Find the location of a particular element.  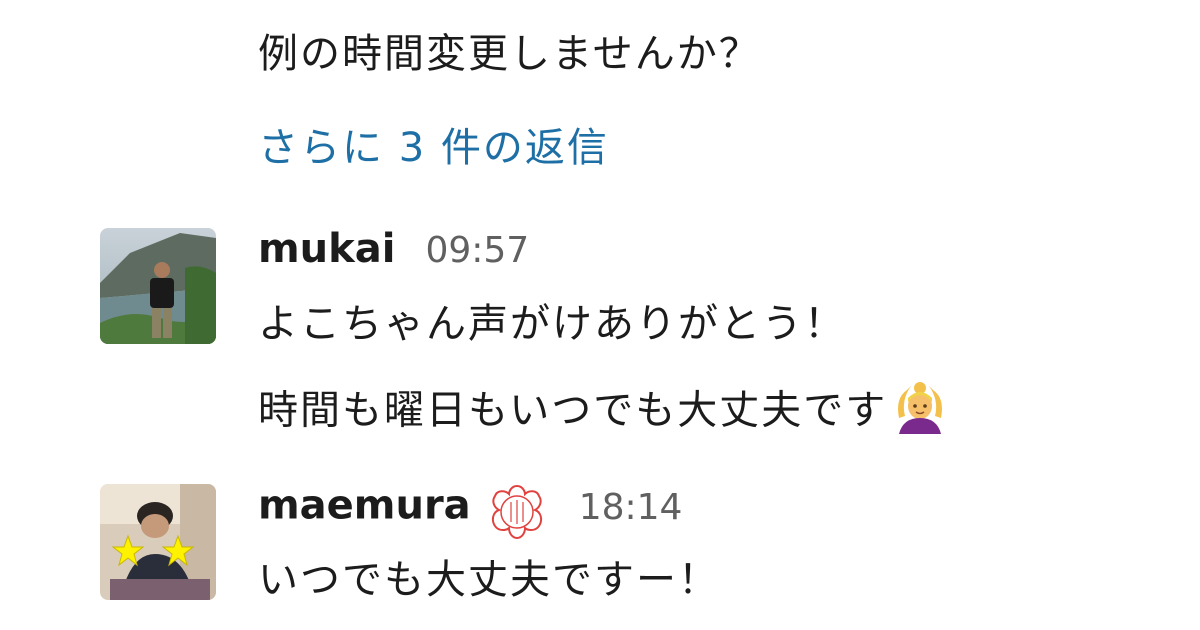

avatar-maemura is located at coordinates (158, 542).